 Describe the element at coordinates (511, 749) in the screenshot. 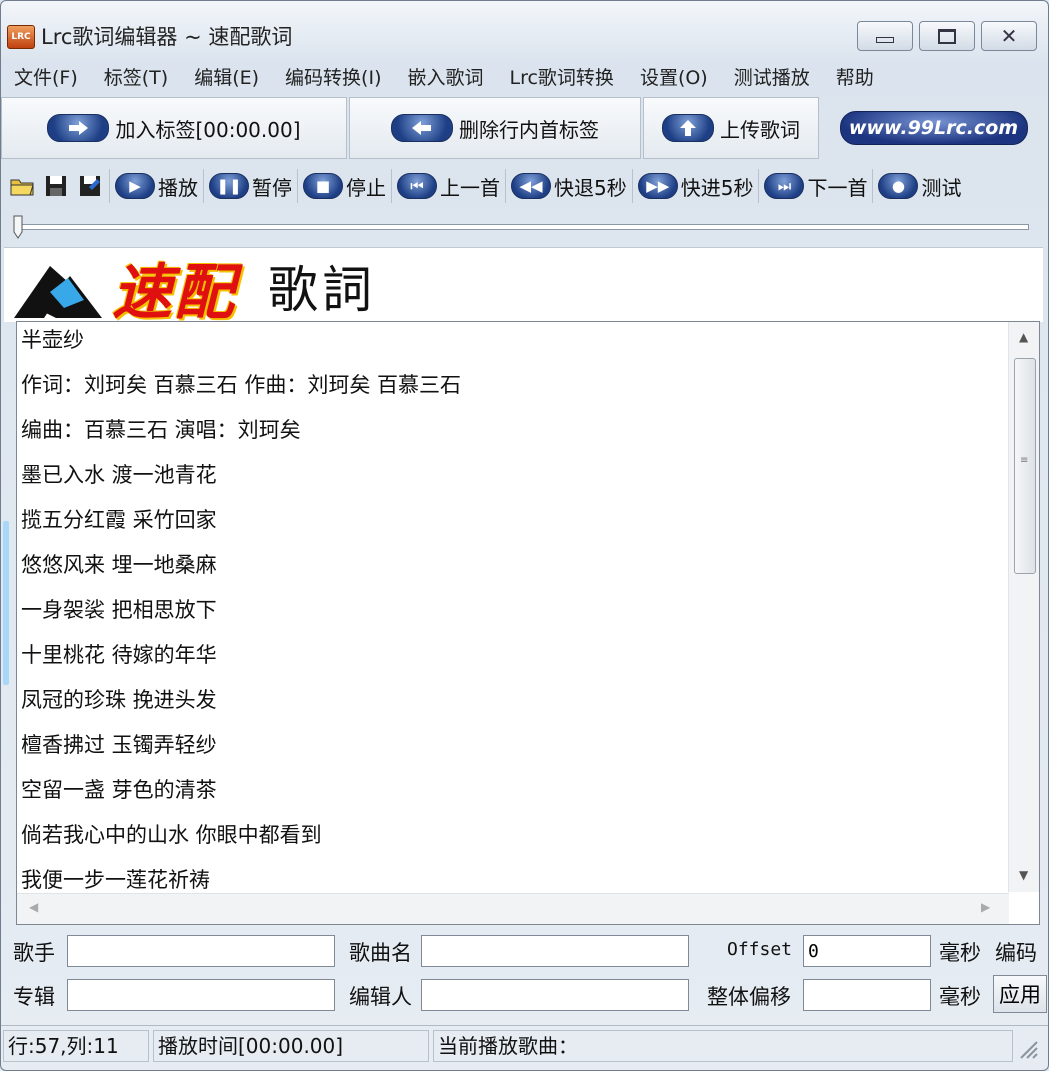

I see `lyric-line: 檀香拂过 玉镯弄轻纱` at that location.